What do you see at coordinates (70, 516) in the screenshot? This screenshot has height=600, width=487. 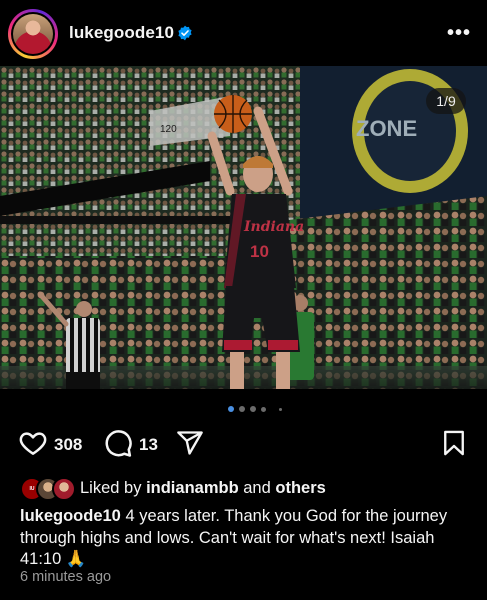 I see `caption-username: lukegoode10` at bounding box center [70, 516].